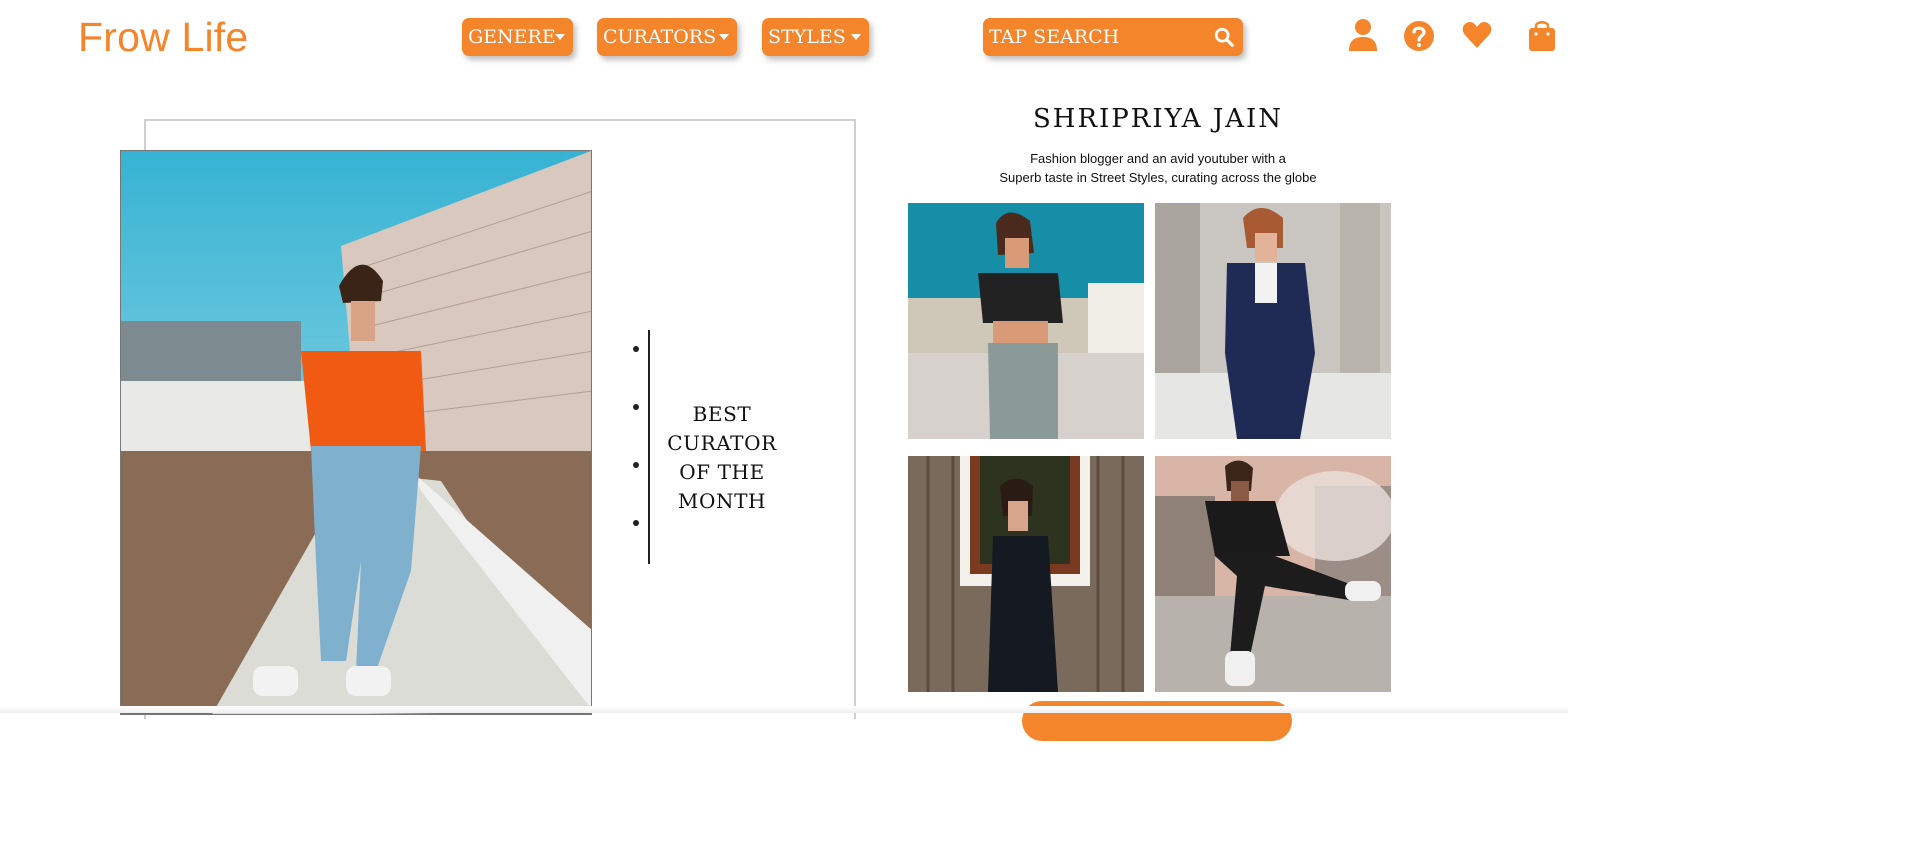 This screenshot has height=866, width=1907. What do you see at coordinates (1363, 35) in the screenshot?
I see `user-icon` at bounding box center [1363, 35].